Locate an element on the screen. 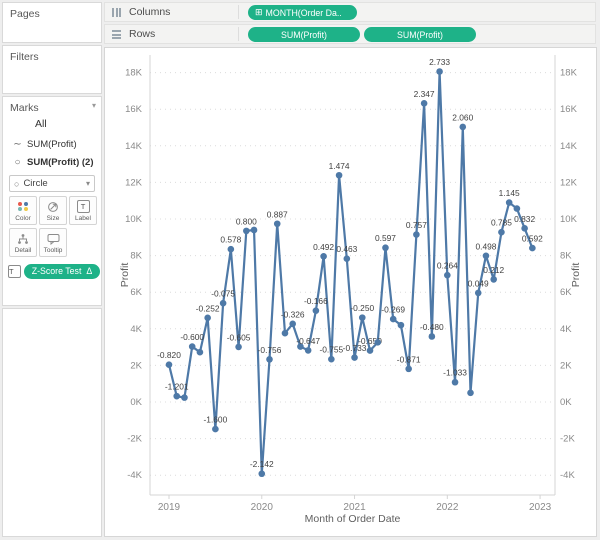  size-button: Size is located at coordinates (53, 210).